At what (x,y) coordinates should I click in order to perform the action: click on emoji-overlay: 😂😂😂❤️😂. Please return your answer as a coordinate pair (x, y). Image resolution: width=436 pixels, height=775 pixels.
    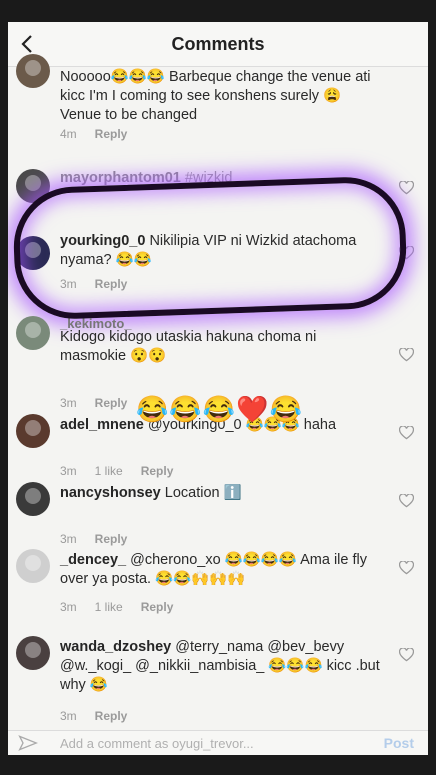
    Looking at the image, I should click on (219, 409).